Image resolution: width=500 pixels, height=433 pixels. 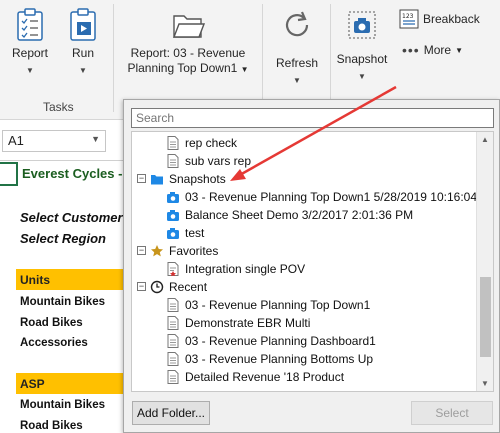 I want to click on tree-folder-favorites: Favorites, so click(x=184, y=251).